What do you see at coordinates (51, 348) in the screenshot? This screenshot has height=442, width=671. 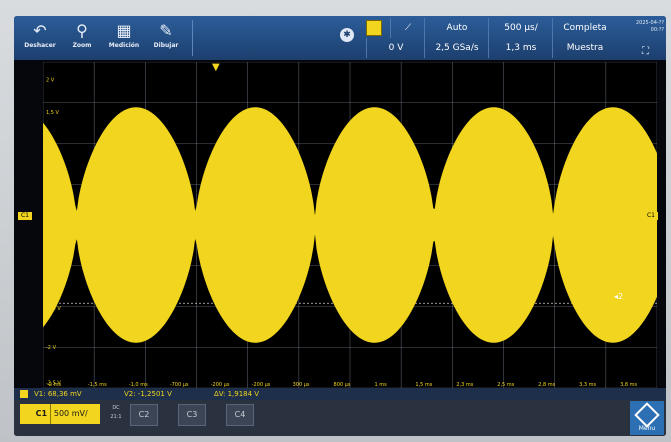 I see `voltage-tick-label: -2 V` at bounding box center [51, 348].